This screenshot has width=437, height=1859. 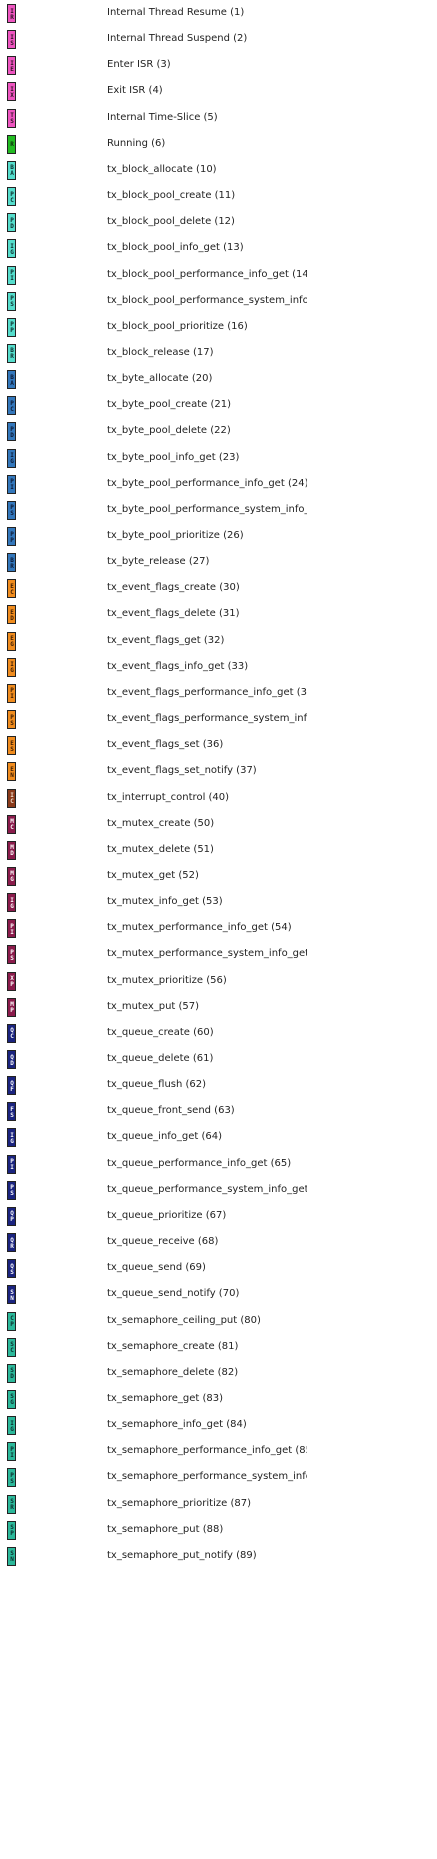 I want to click on event-code-badge-icon: QR, so click(x=11, y=1243).